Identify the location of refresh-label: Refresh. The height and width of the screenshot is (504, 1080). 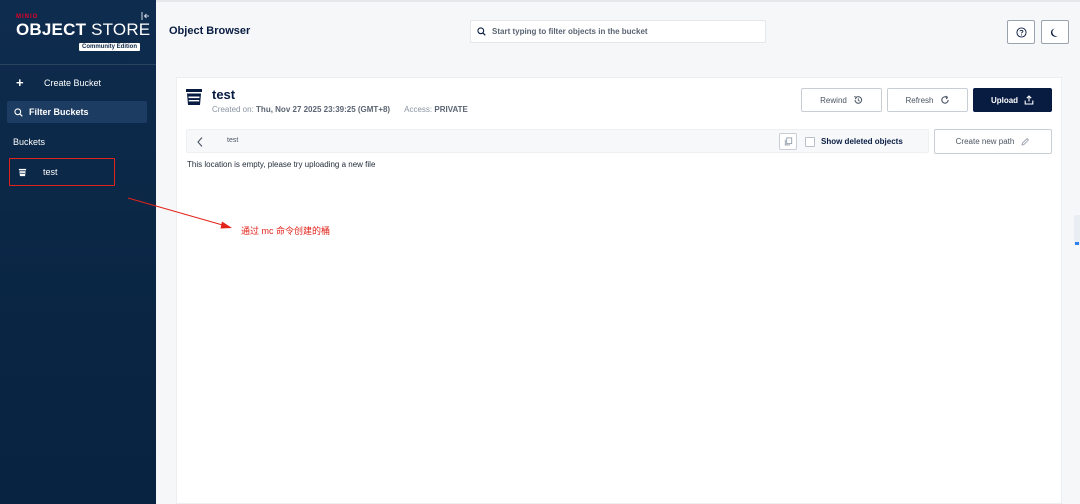
(919, 100).